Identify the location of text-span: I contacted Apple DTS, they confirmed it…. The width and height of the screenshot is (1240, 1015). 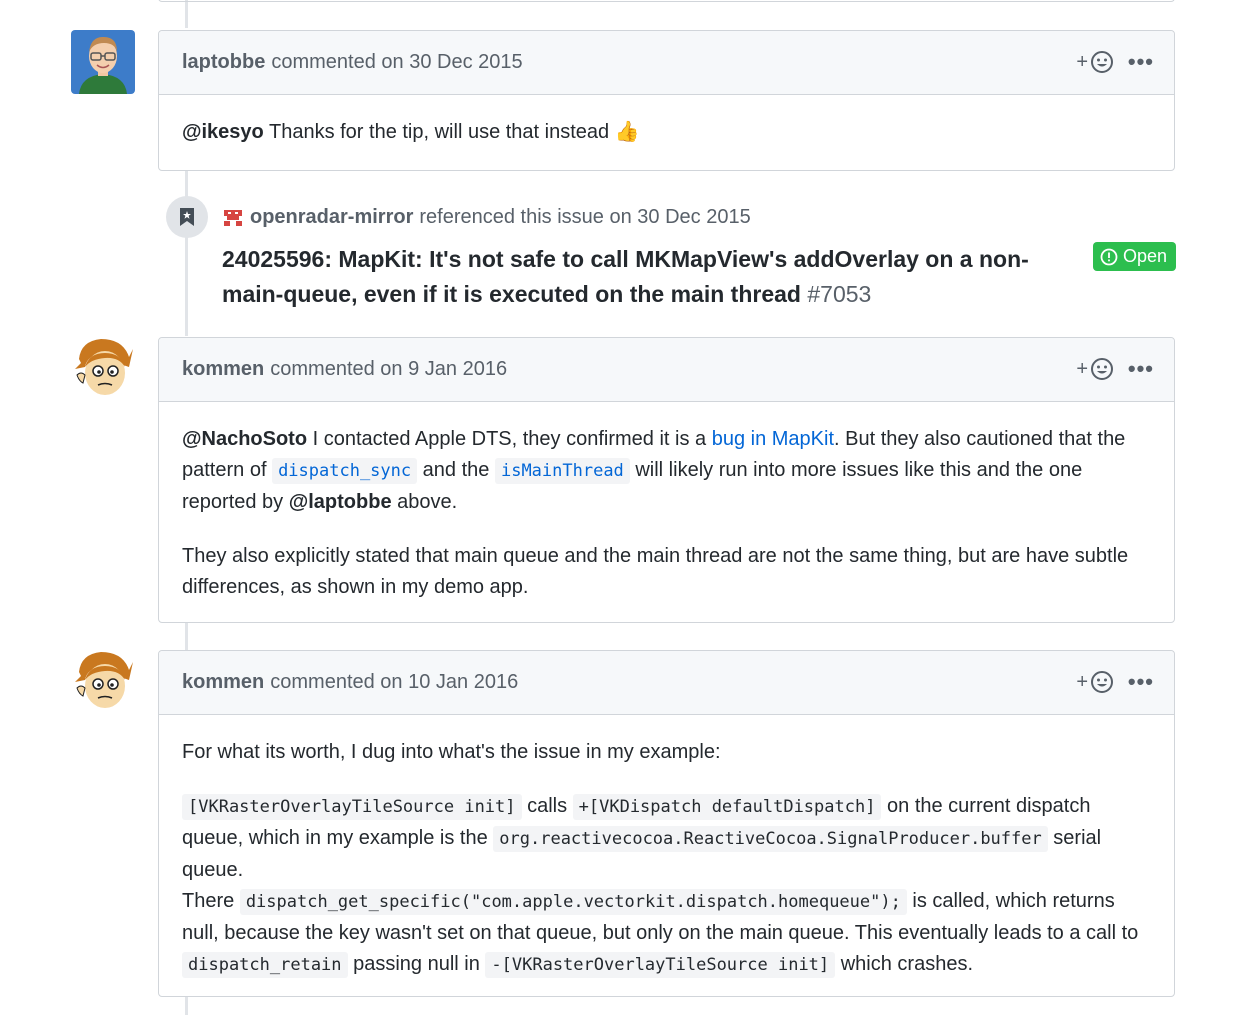
(509, 439).